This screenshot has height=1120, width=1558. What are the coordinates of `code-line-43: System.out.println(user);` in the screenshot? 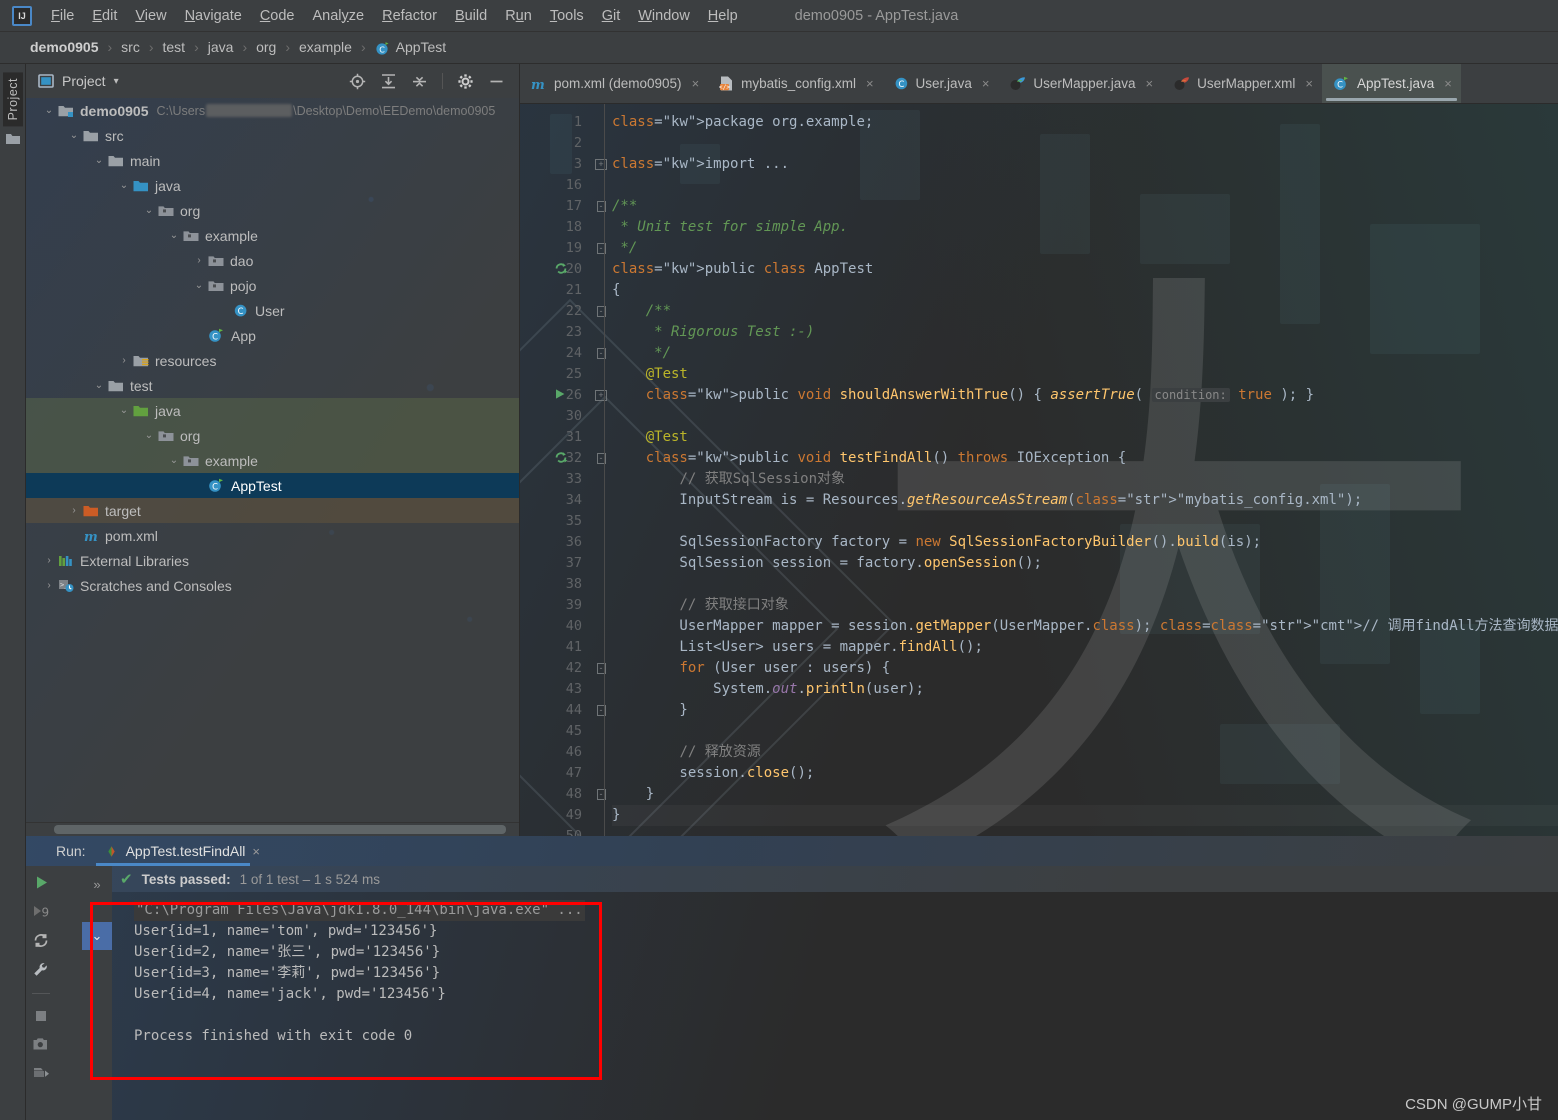 It's located at (1085, 689).